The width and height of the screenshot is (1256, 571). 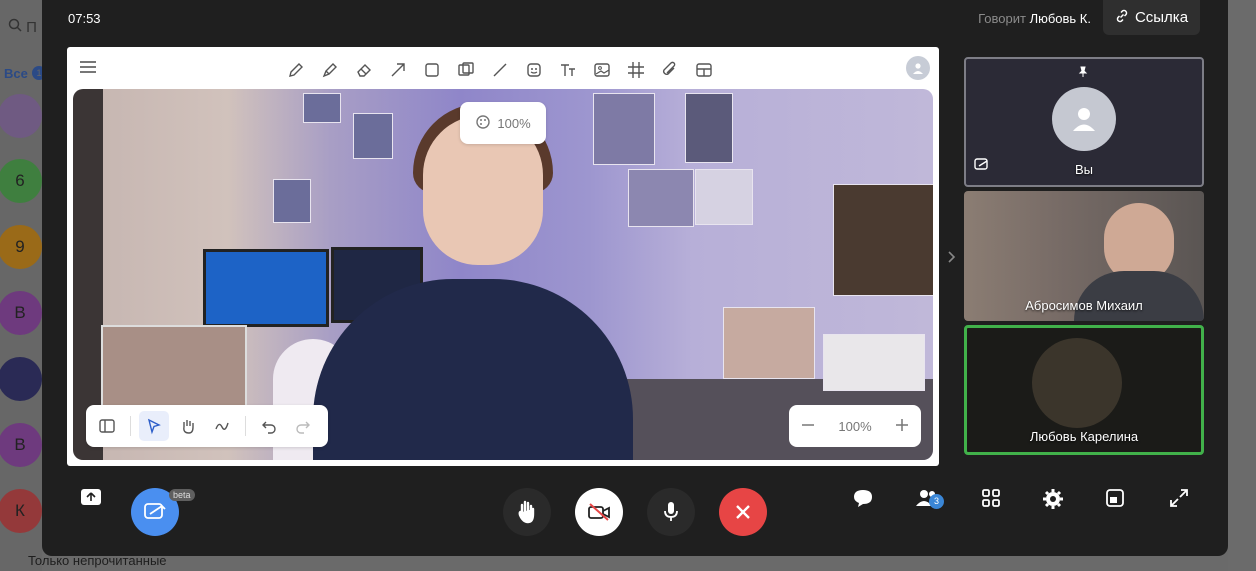 What do you see at coordinates (266, 288) in the screenshot?
I see `monitor` at bounding box center [266, 288].